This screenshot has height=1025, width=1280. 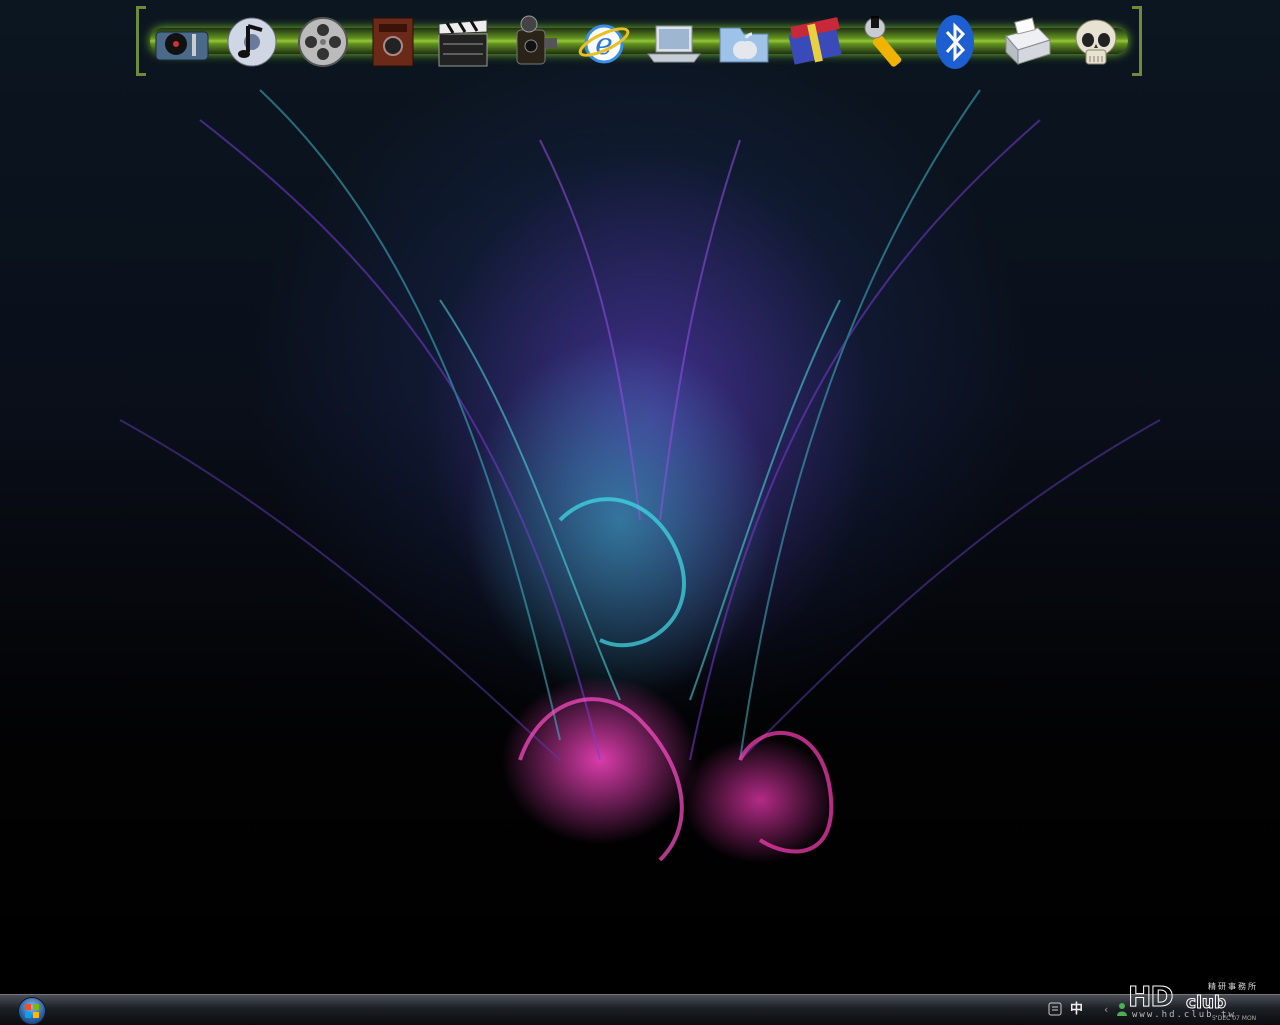 I want to click on dock-item-movie-camera, so click(x=533, y=42).